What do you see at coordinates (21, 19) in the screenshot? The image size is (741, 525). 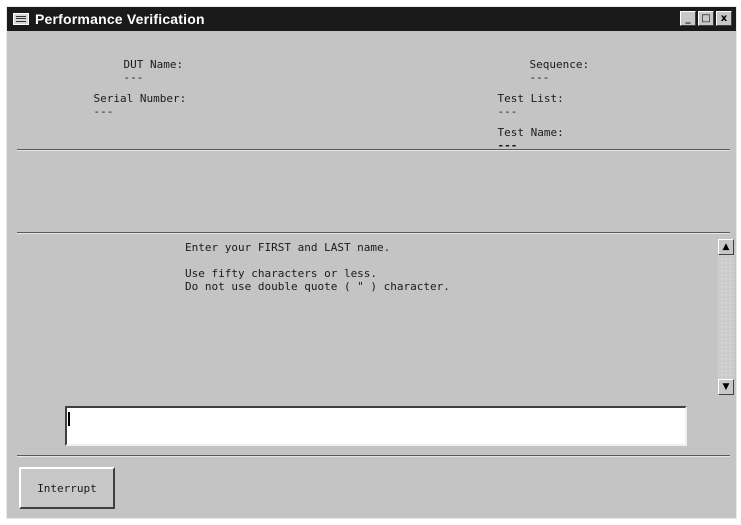 I see `app-icon` at bounding box center [21, 19].